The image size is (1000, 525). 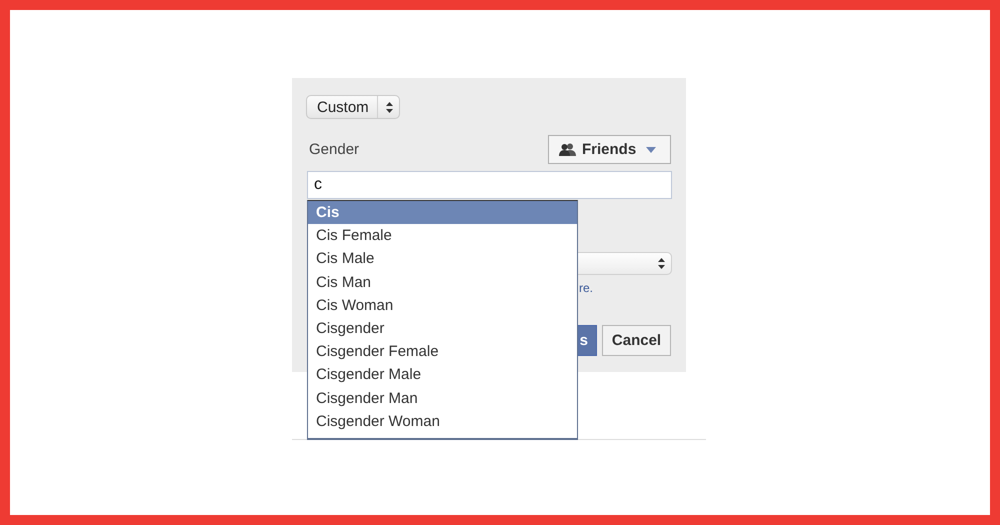 What do you see at coordinates (586, 288) in the screenshot?
I see `hint-text: re.` at bounding box center [586, 288].